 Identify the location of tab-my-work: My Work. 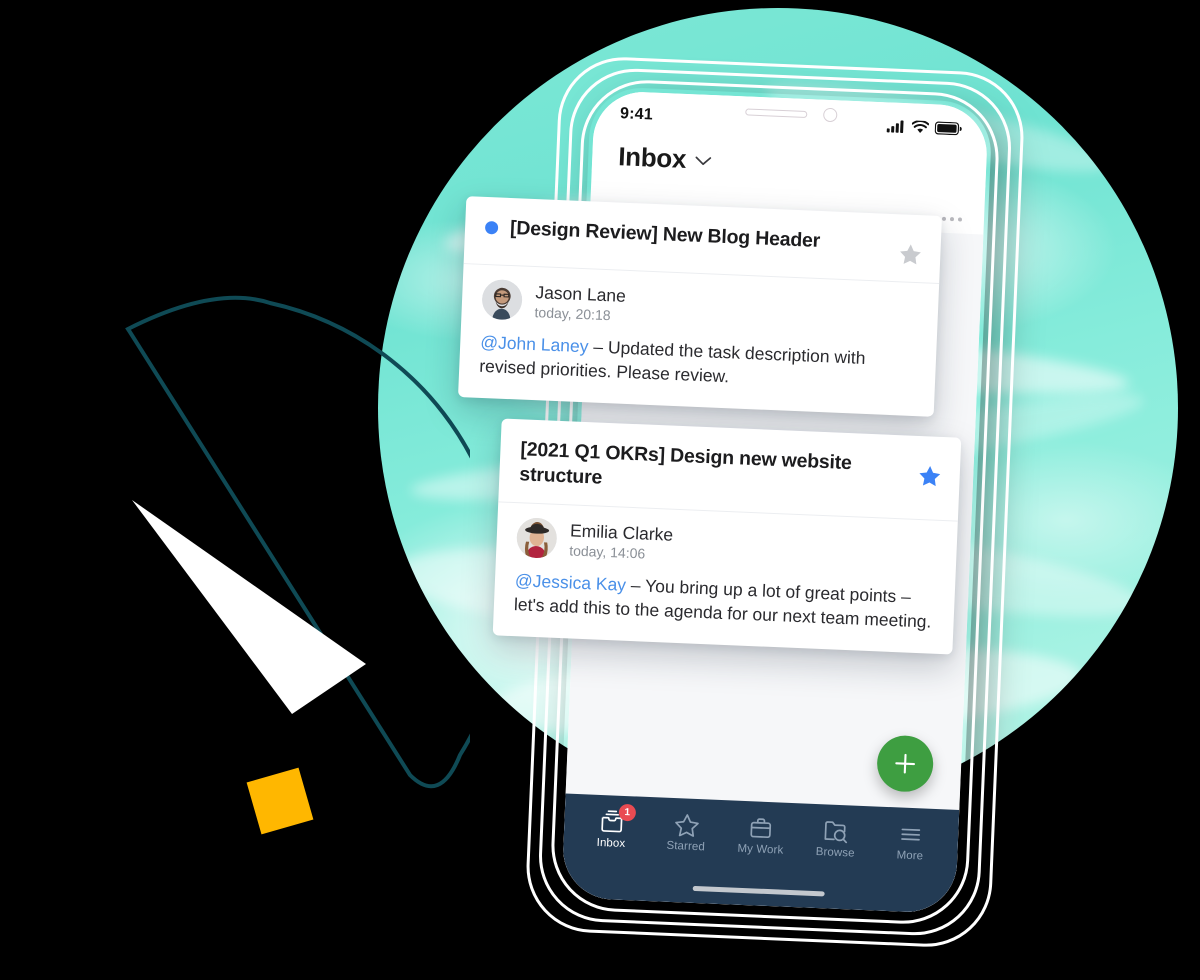
(761, 835).